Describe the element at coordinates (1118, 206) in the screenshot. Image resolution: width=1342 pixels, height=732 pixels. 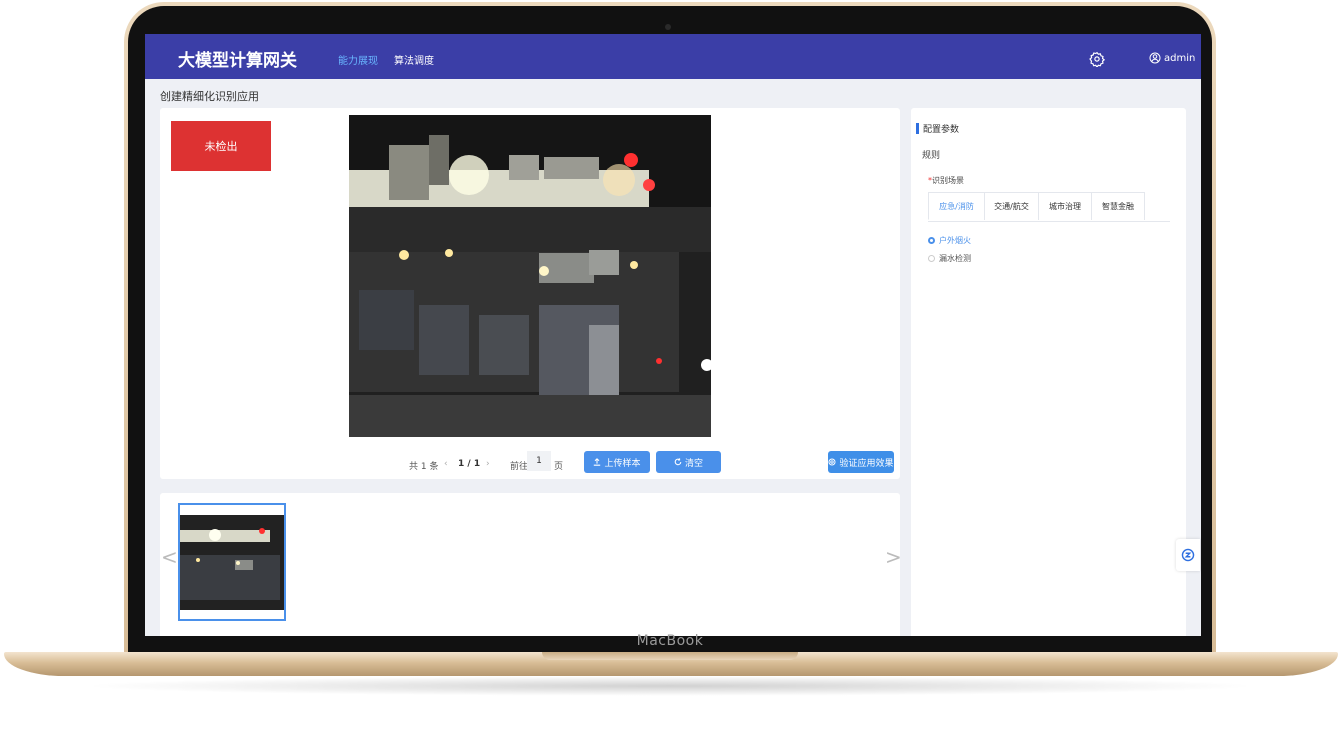
I see `tab-finance: 智慧金融` at that location.